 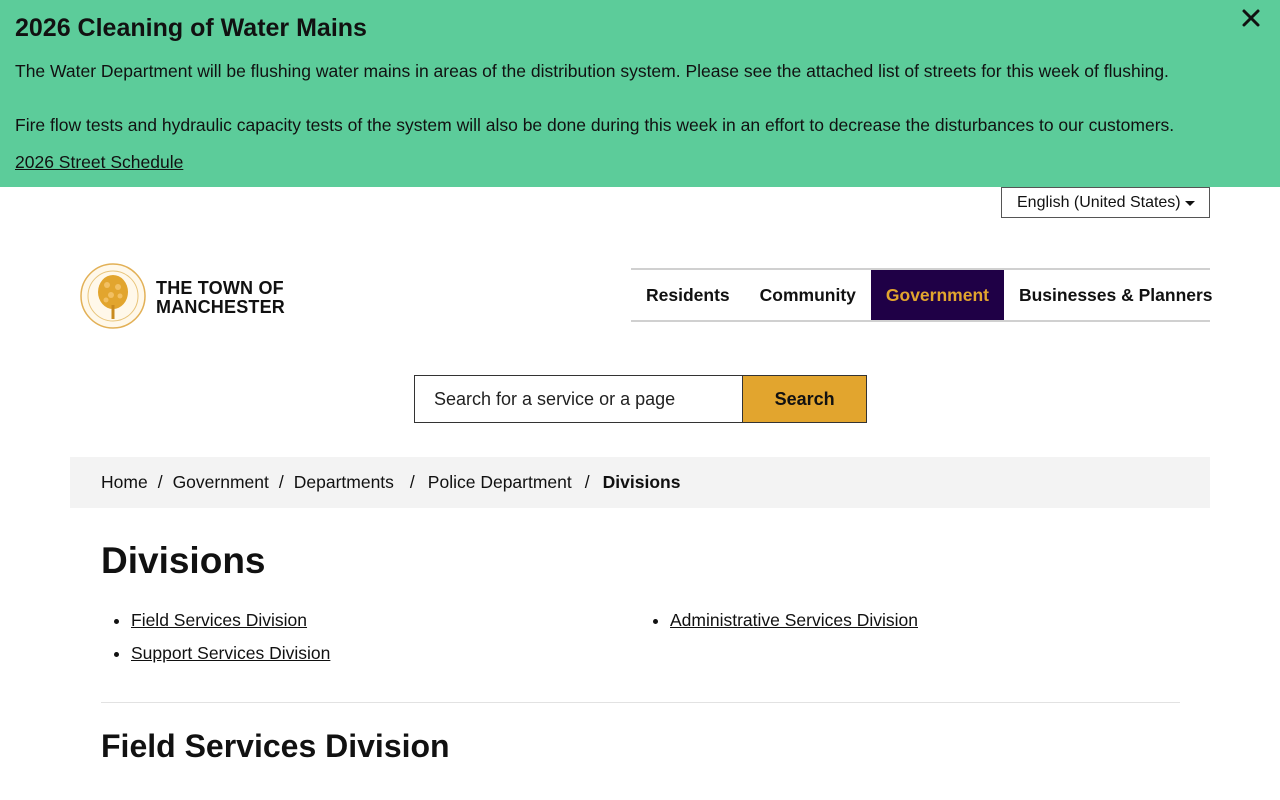 I want to click on divider, so click(x=640, y=702).